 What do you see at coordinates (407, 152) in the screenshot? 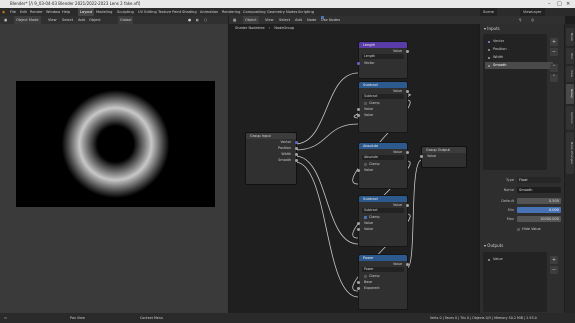
I see `absolute-out-socket` at bounding box center [407, 152].